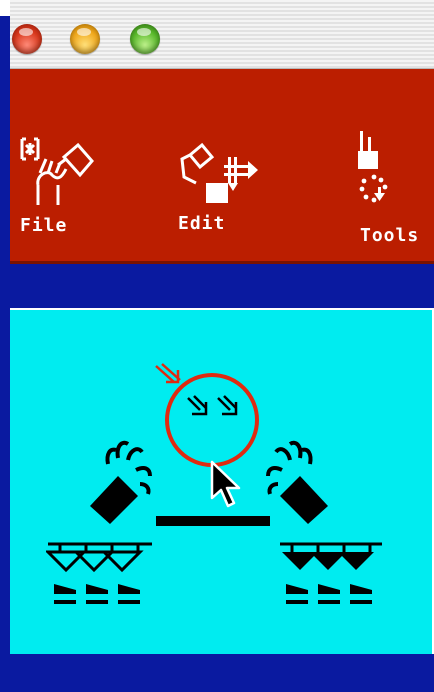 The image size is (434, 692). I want to click on right-hand-glyph, so click(294, 483).